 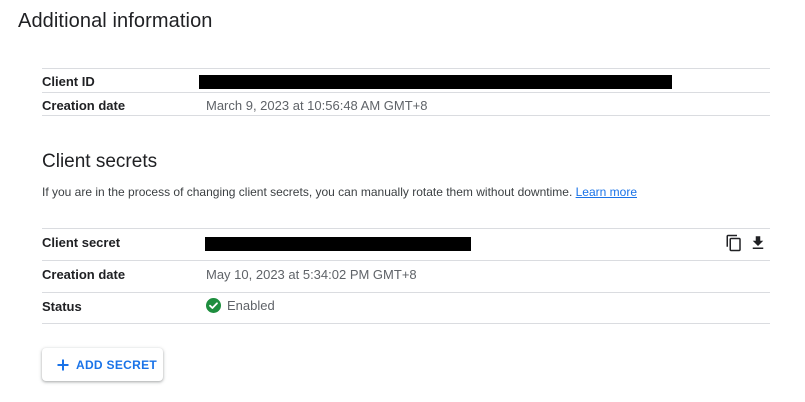 What do you see at coordinates (251, 305) in the screenshot?
I see `status-text: Enabled` at bounding box center [251, 305].